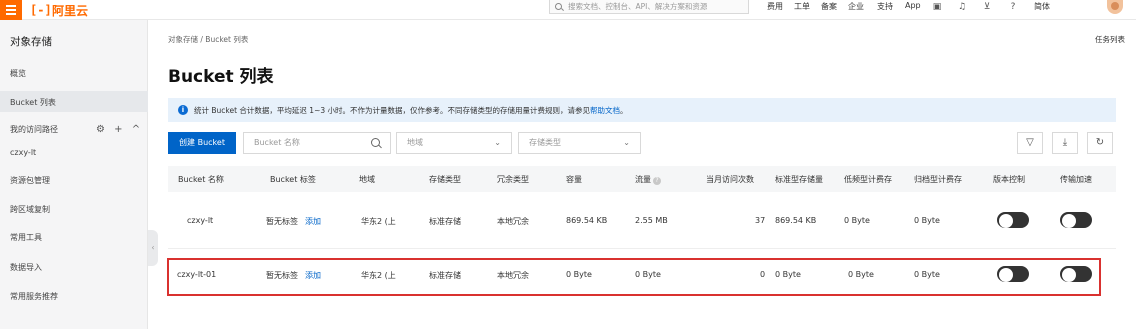  What do you see at coordinates (1030, 143) in the screenshot?
I see `filter-icon: ▽` at bounding box center [1030, 143].